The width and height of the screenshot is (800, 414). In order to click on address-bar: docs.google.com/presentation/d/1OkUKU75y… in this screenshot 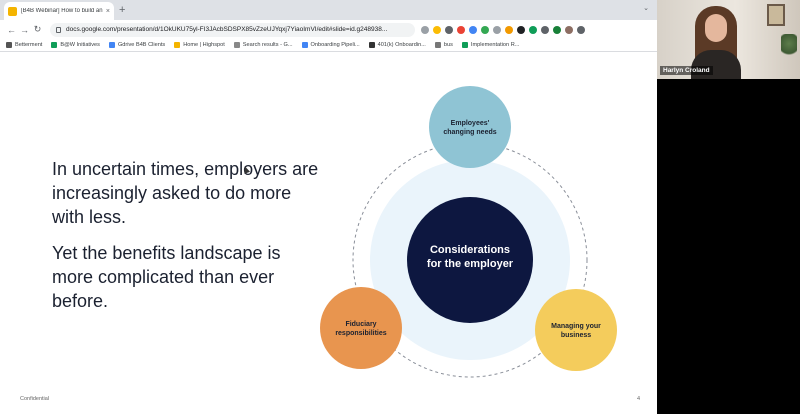, I will do `click(232, 29)`.